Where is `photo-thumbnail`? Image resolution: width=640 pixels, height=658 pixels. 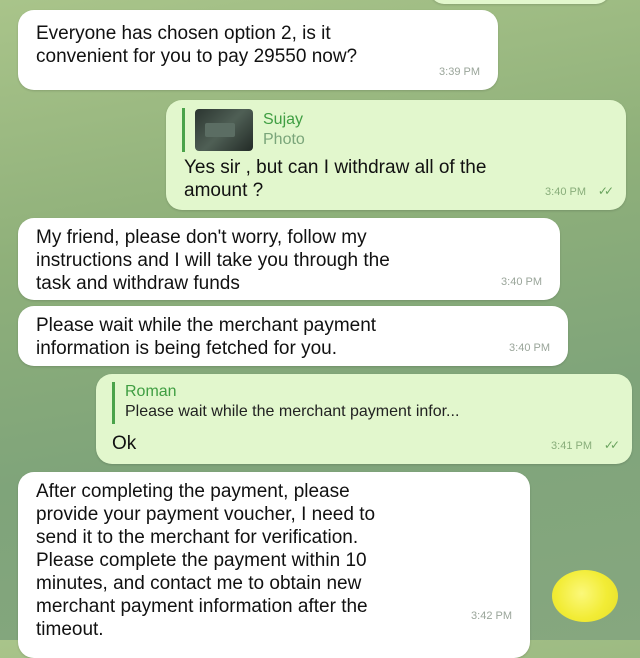
photo-thumbnail is located at coordinates (224, 130).